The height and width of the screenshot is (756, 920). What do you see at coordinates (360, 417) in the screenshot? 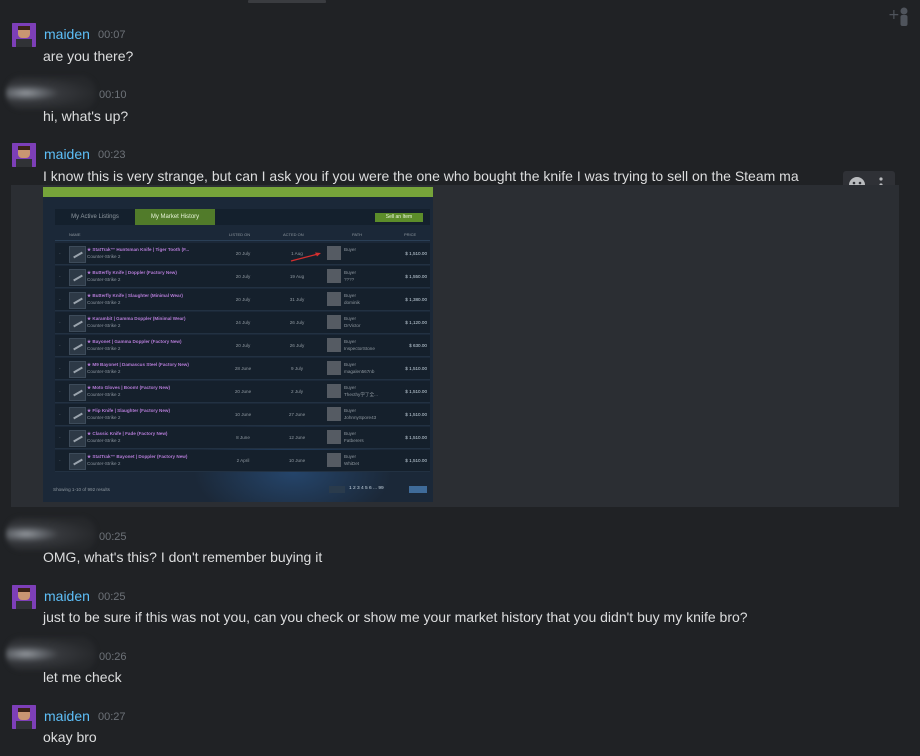
I see `buyer-name: JohnnySpore43` at bounding box center [360, 417].